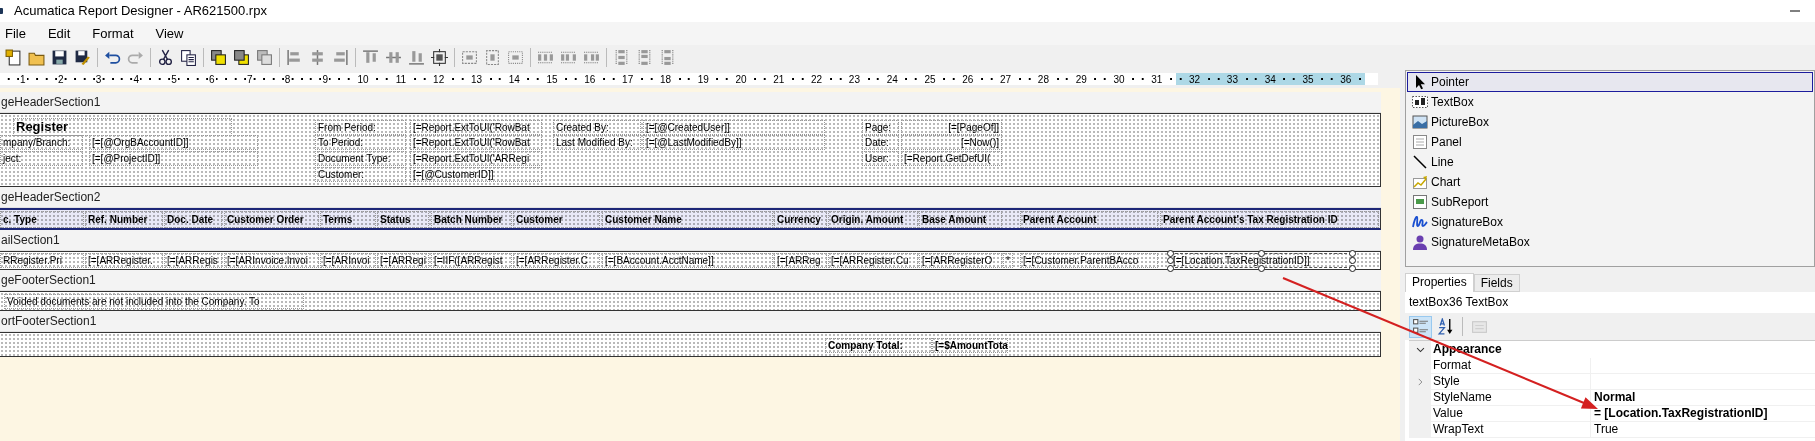 This screenshot has height=441, width=1815. I want to click on design-textbox: Voided documents are not included into the Company. To, so click(154, 301).